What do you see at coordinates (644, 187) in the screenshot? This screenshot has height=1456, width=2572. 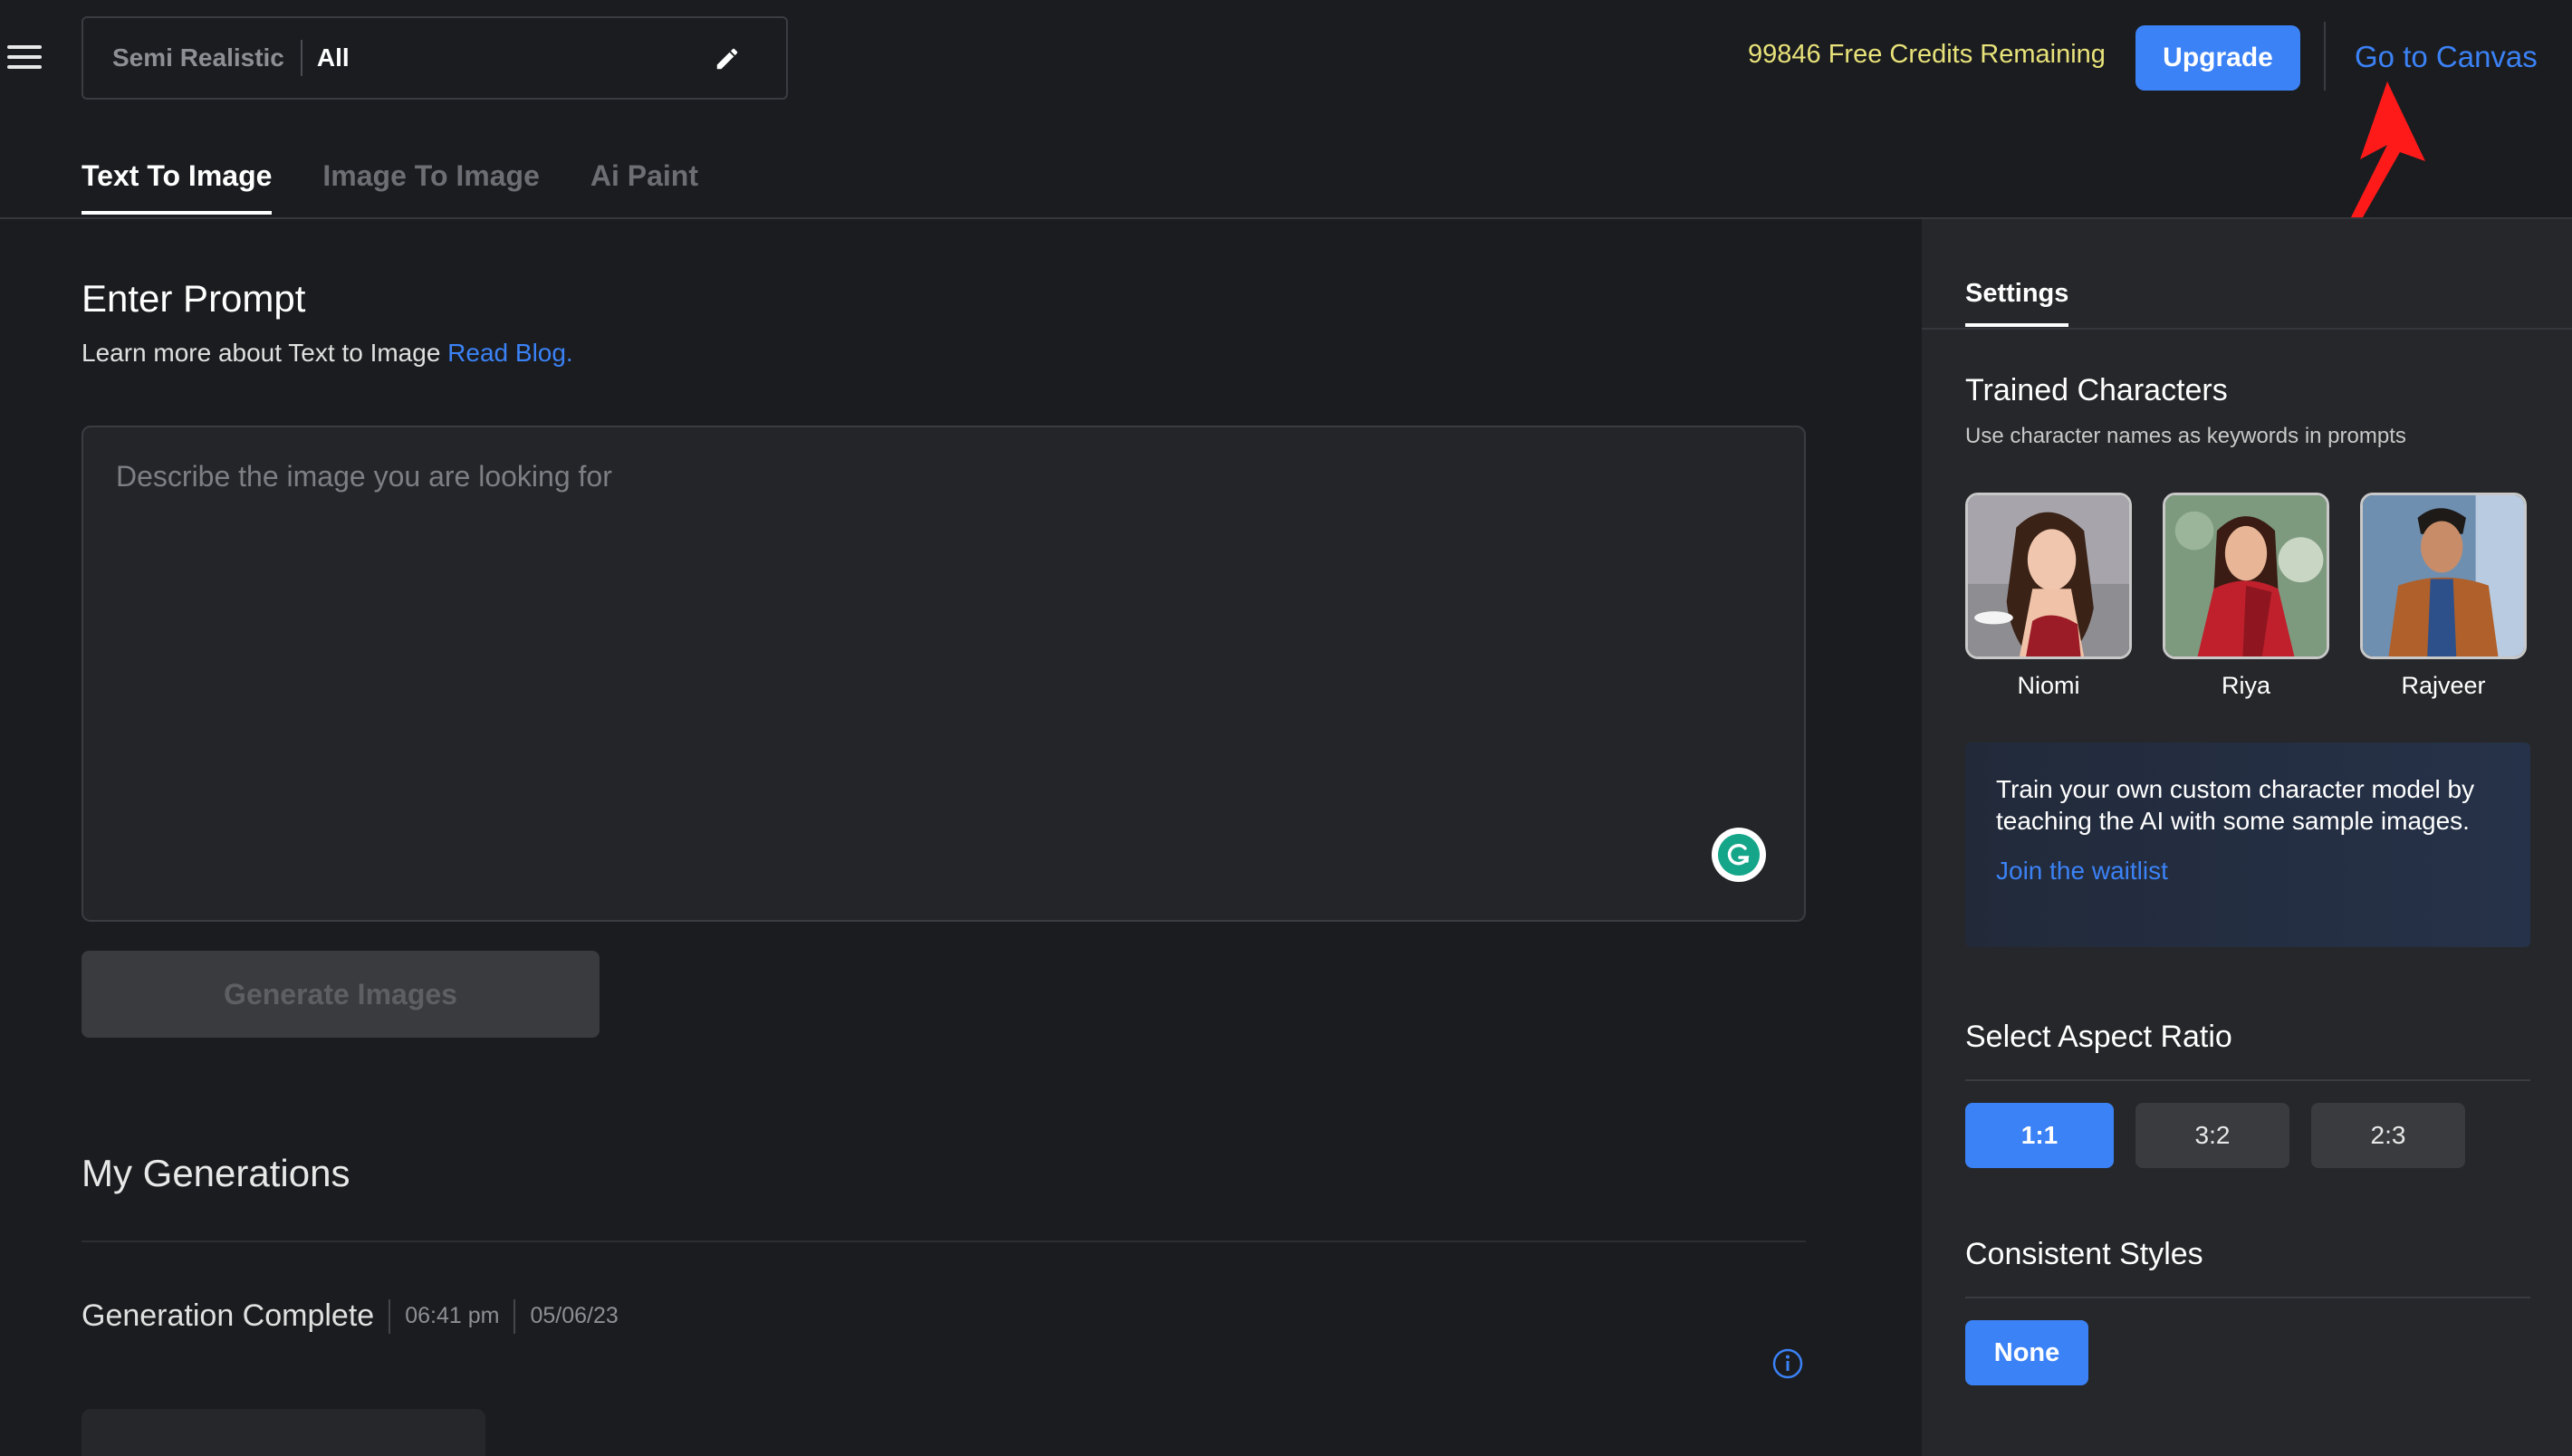 I see `tab-ai-paint: Ai Paint` at bounding box center [644, 187].